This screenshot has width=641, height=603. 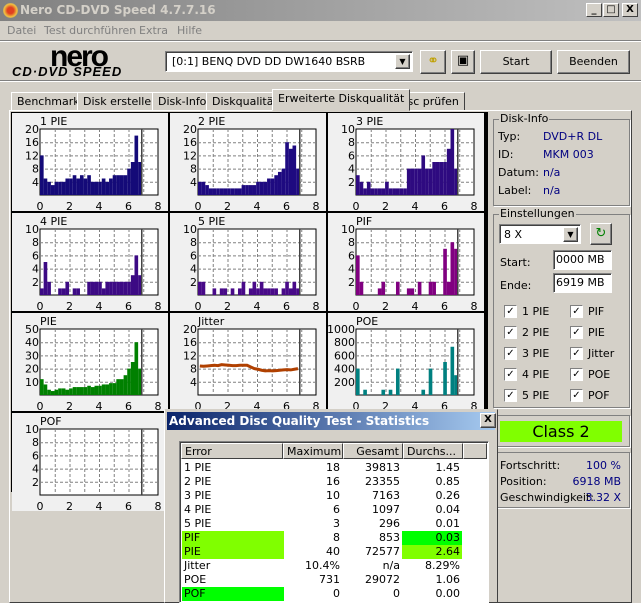 I want to click on speed-select: 8 X ▼, so click(x=540, y=234).